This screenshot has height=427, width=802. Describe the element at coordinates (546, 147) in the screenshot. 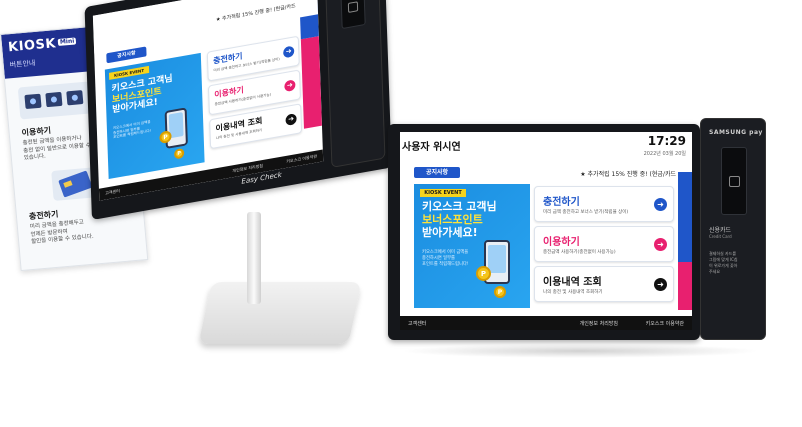

I see `screen-topbar: 사용자 위시연 17:29 2022년 03월 20일` at that location.